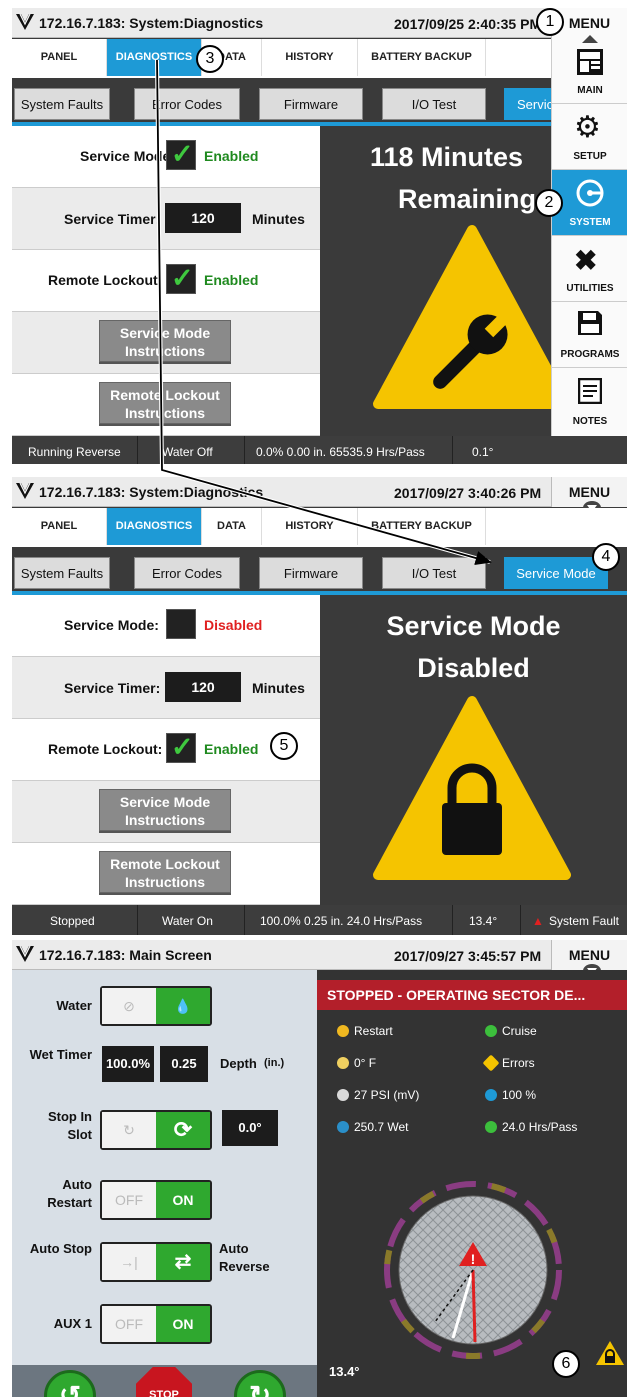 The height and width of the screenshot is (1397, 627). I want to click on callout-1: 1, so click(550, 22).